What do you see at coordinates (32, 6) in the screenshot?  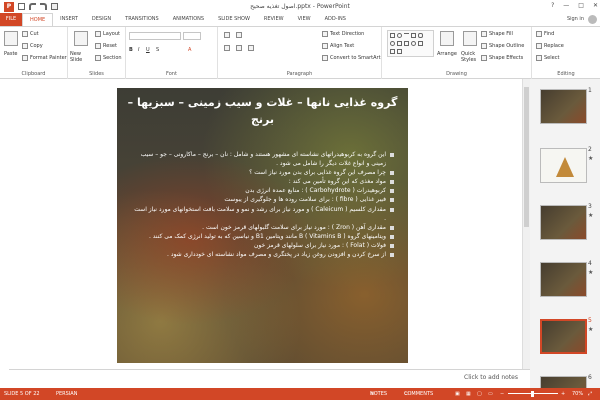 I see `undo-icon` at bounding box center [32, 6].